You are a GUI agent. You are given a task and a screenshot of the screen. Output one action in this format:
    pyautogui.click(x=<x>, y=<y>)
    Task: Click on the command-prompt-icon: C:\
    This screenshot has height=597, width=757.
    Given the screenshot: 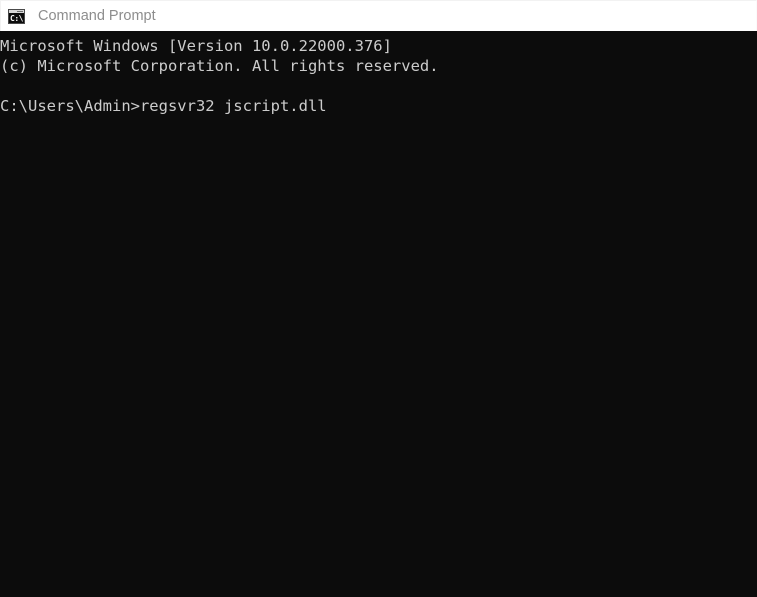 What is the action you would take?
    pyautogui.click(x=16, y=16)
    